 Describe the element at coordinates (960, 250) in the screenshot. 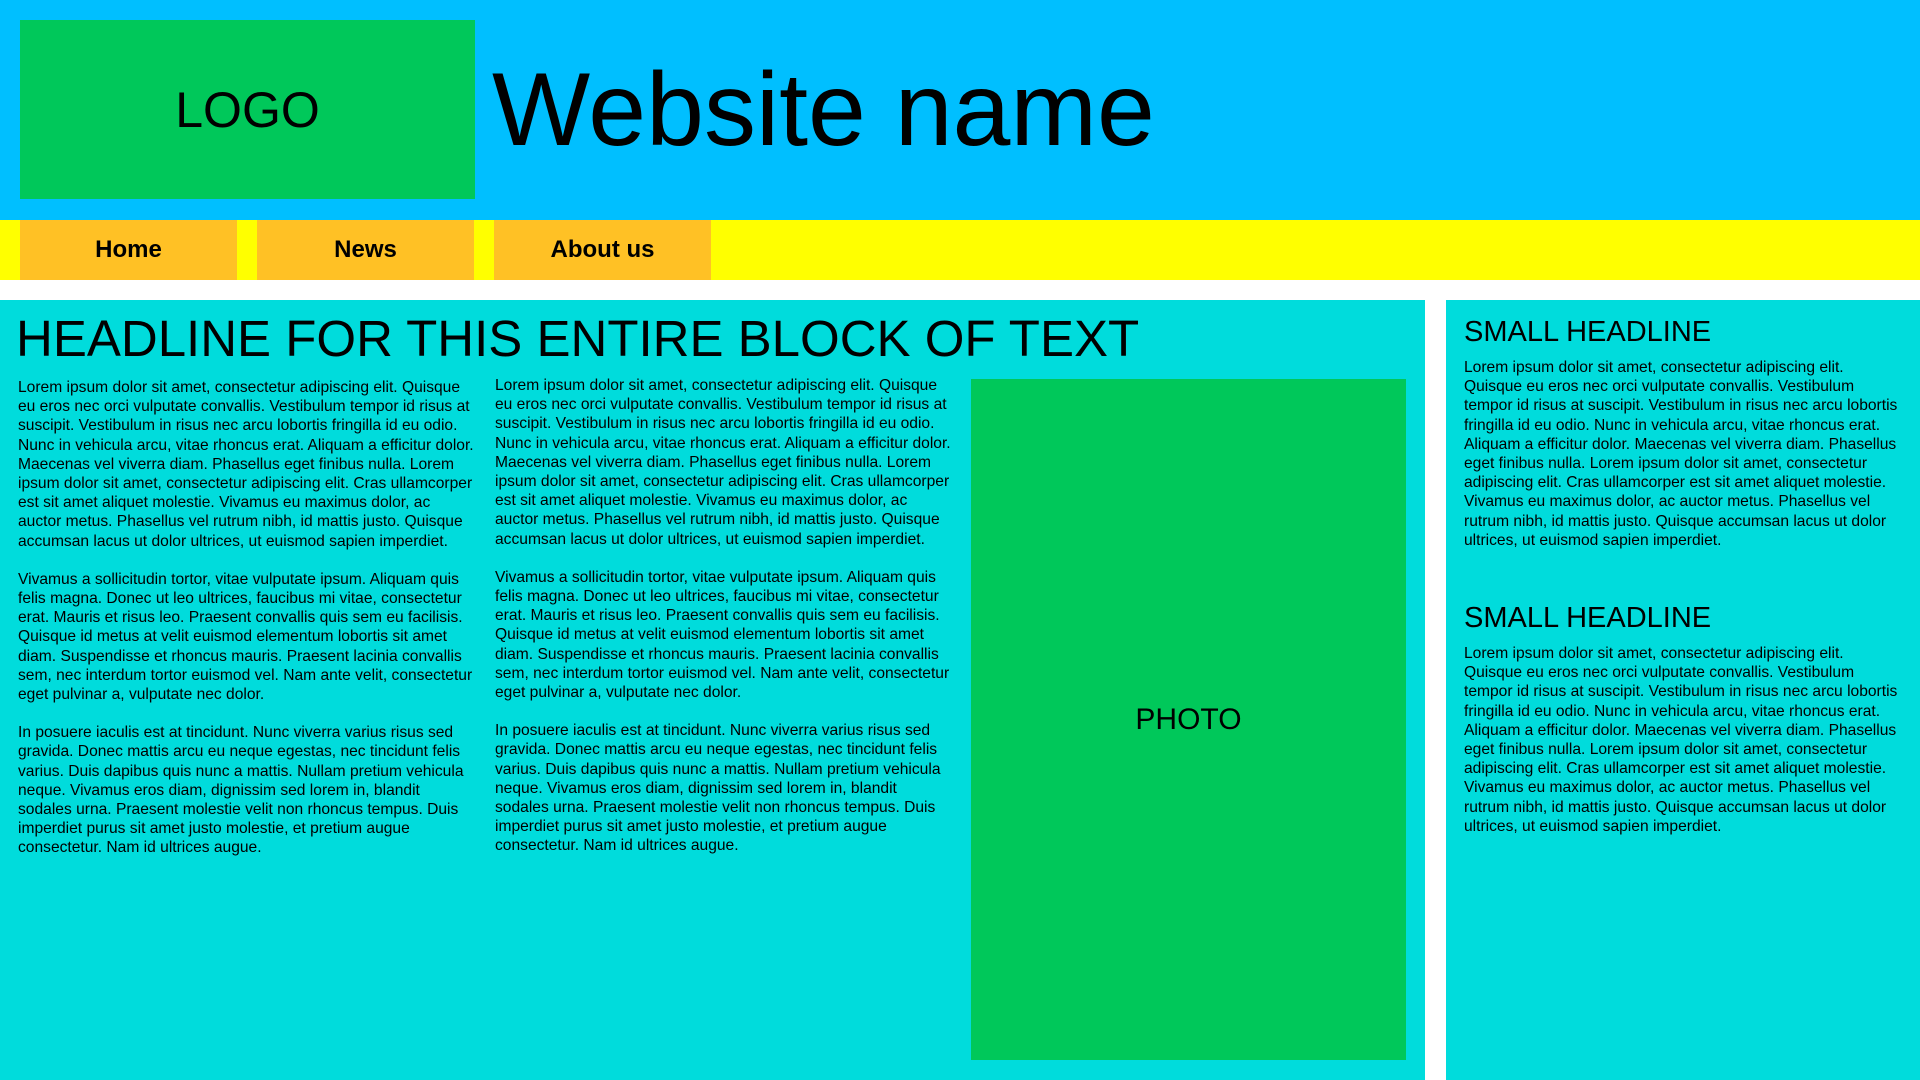

I see `main-nav: Home News About us` at that location.